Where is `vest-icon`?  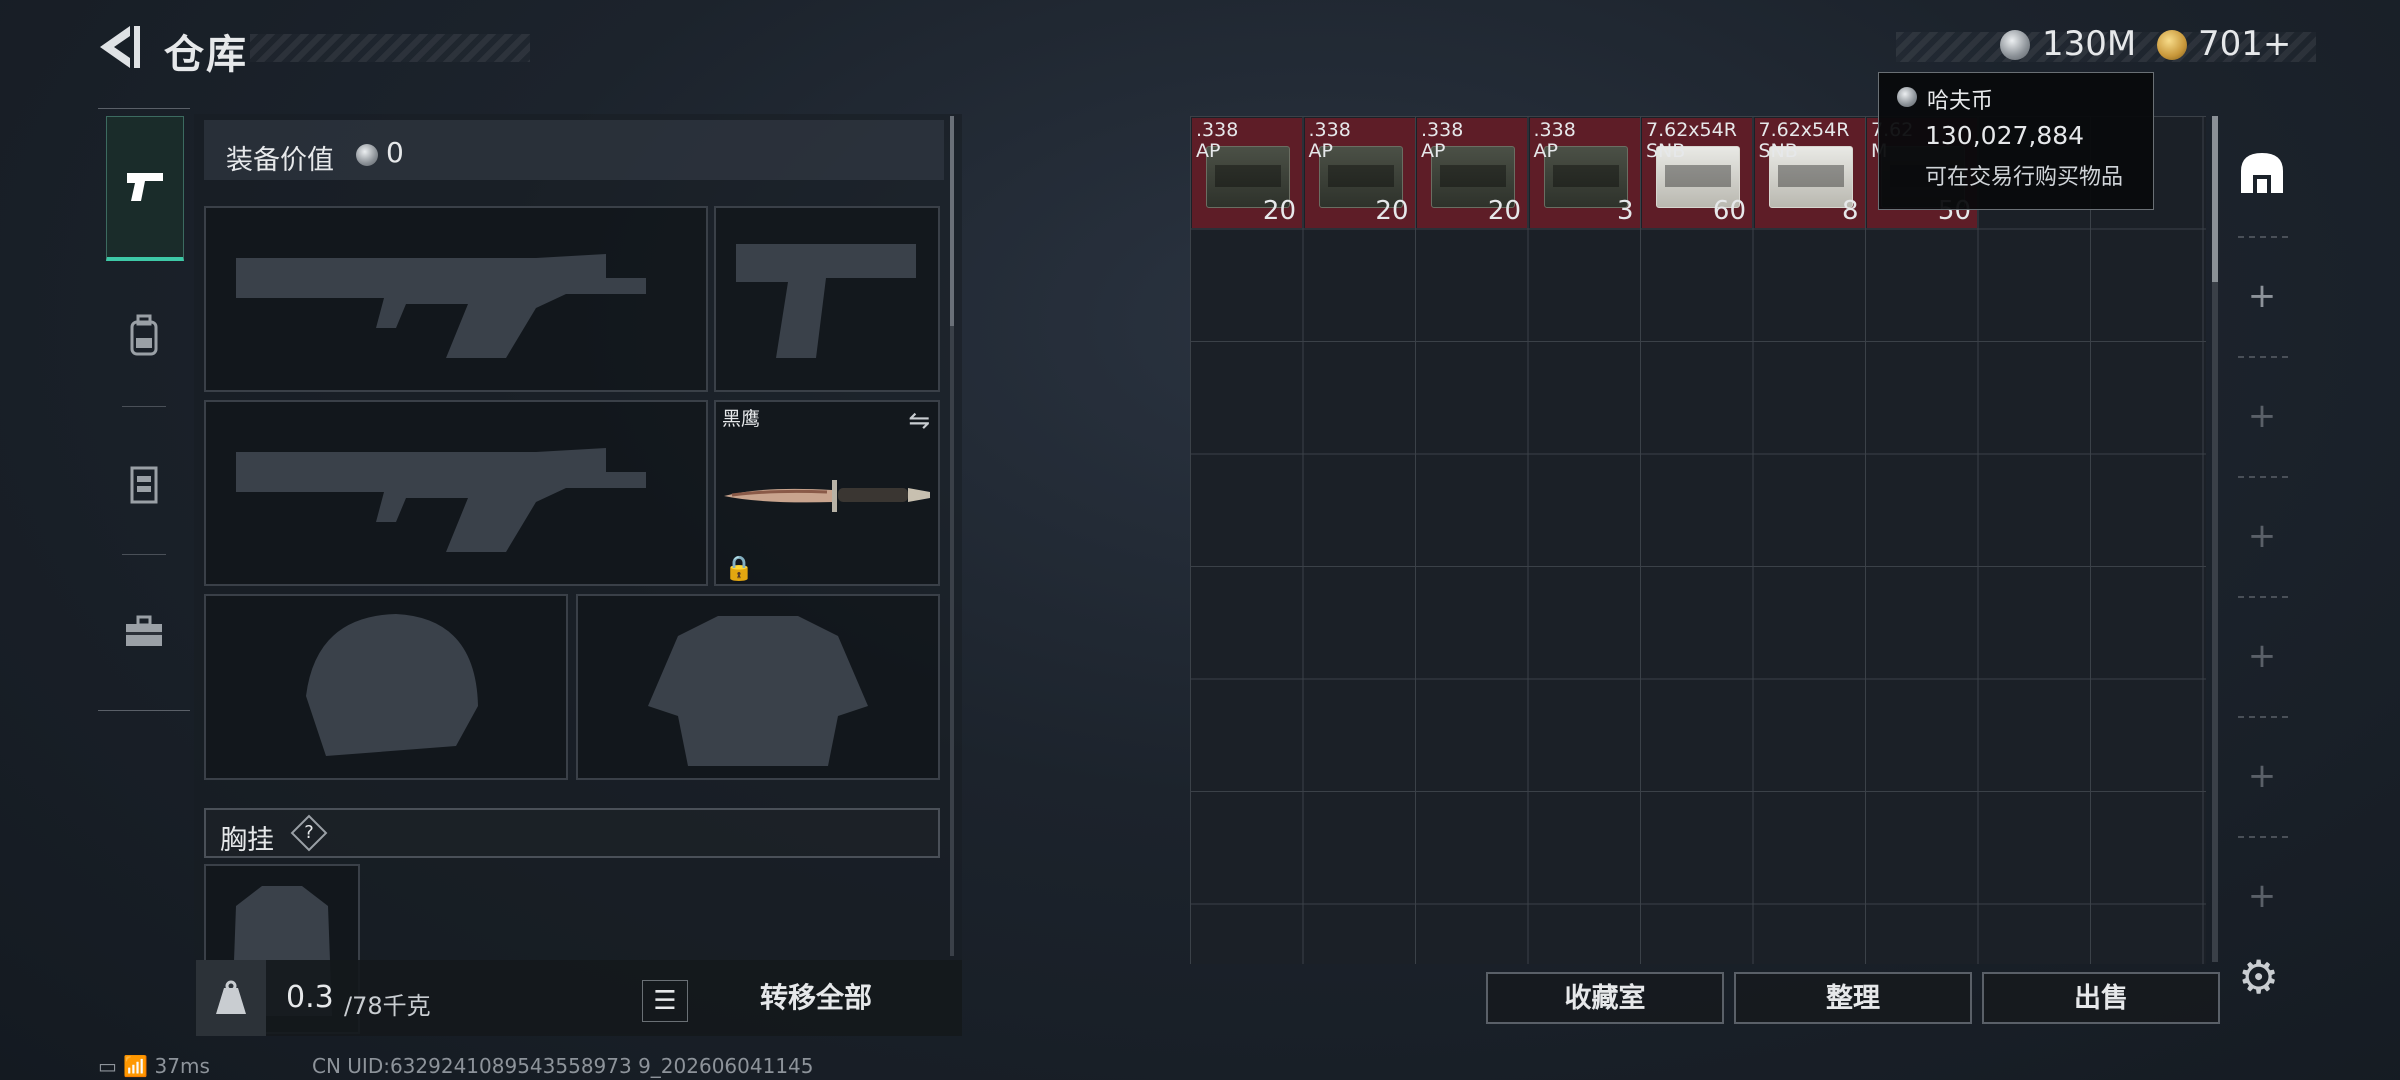
vest-icon is located at coordinates (144, 485).